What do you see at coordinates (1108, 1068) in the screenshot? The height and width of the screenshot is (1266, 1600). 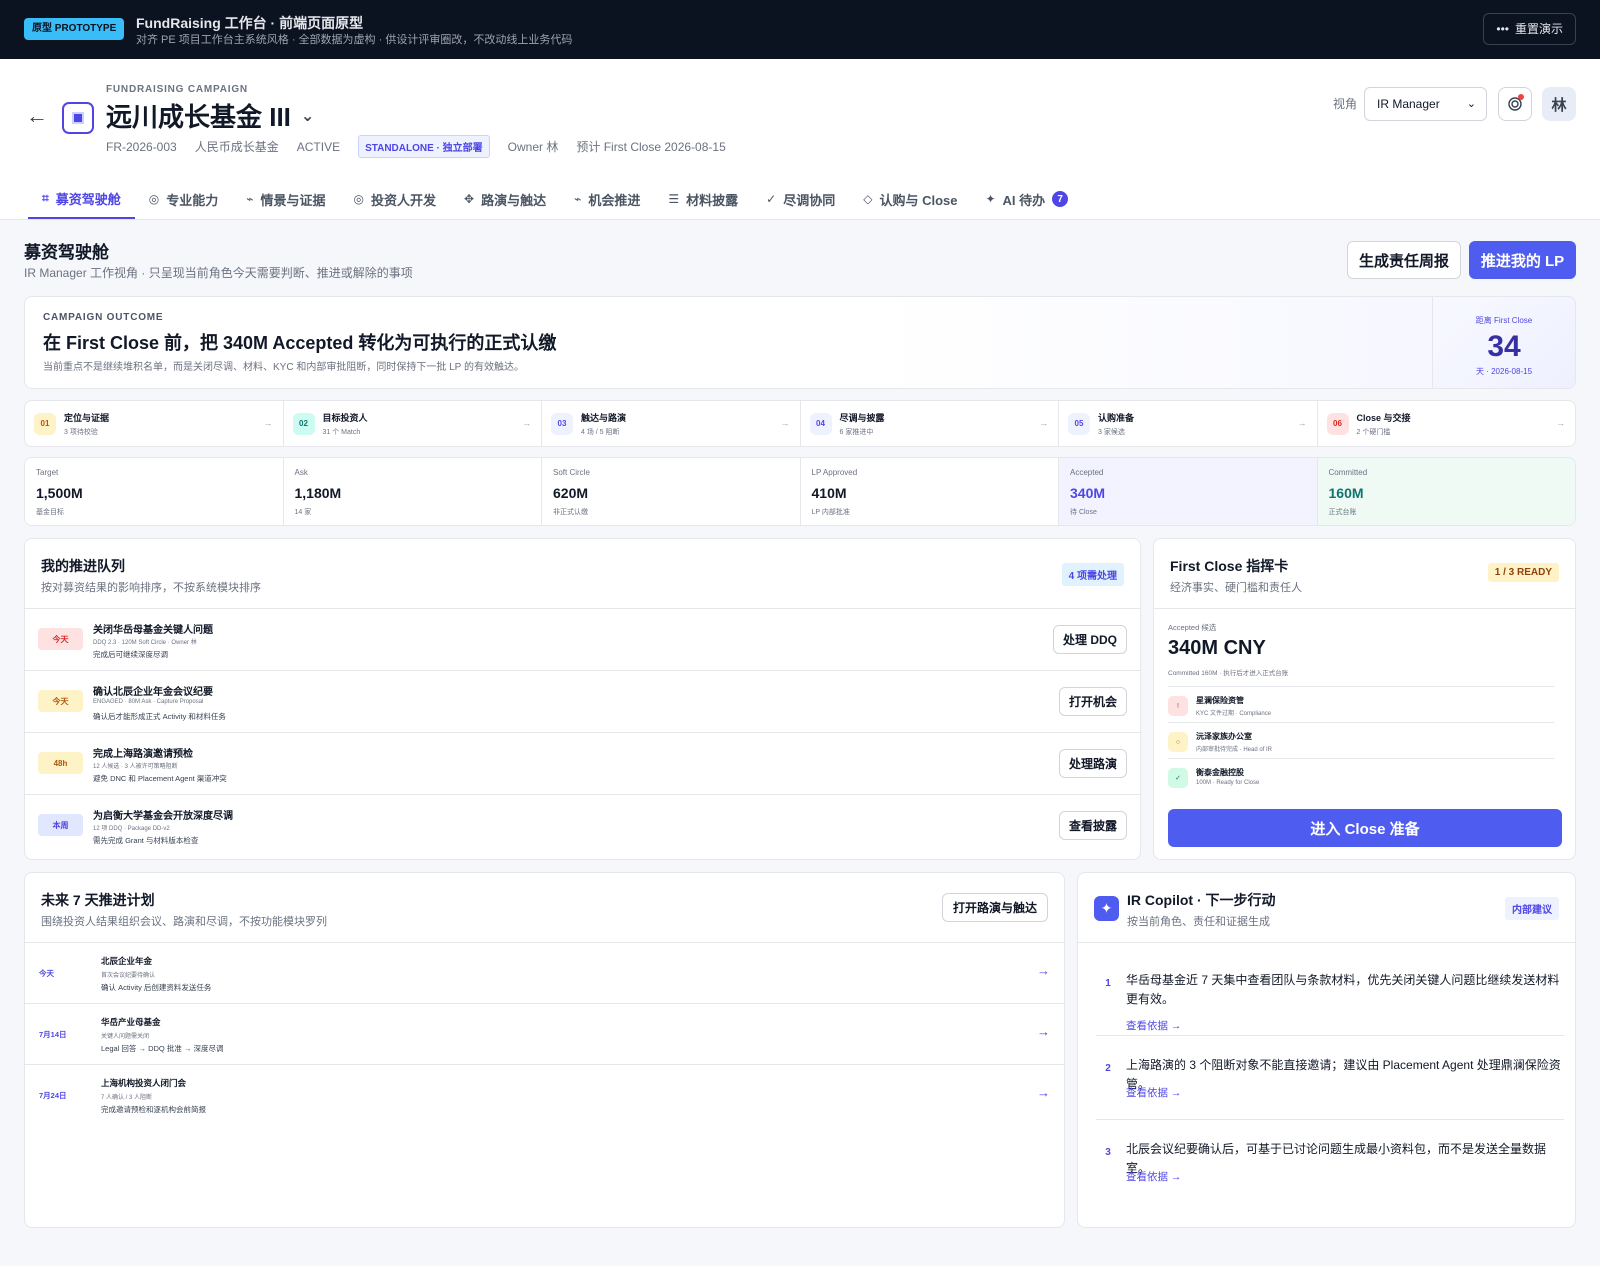 I see `suggestion-number: 2` at bounding box center [1108, 1068].